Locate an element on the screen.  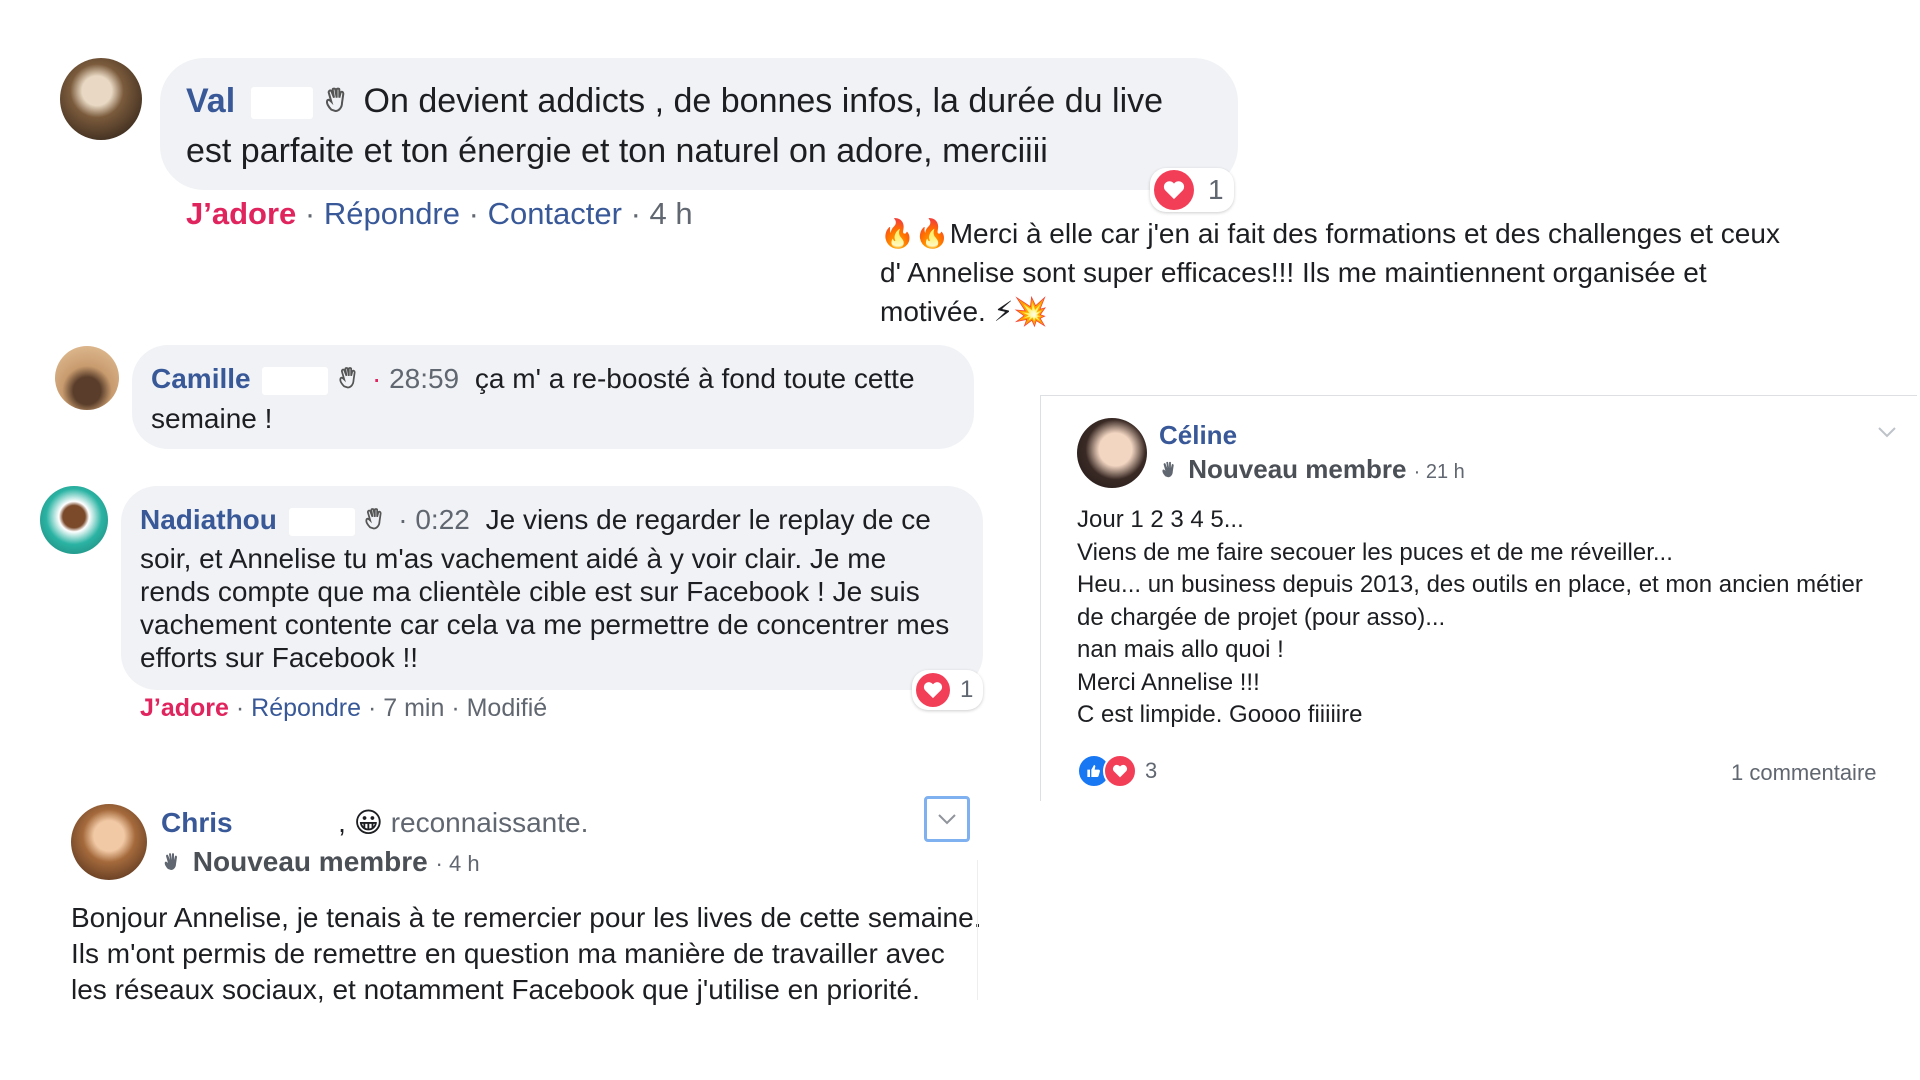
post-text: Merci Annelise !!! is located at coordinates (1168, 682).